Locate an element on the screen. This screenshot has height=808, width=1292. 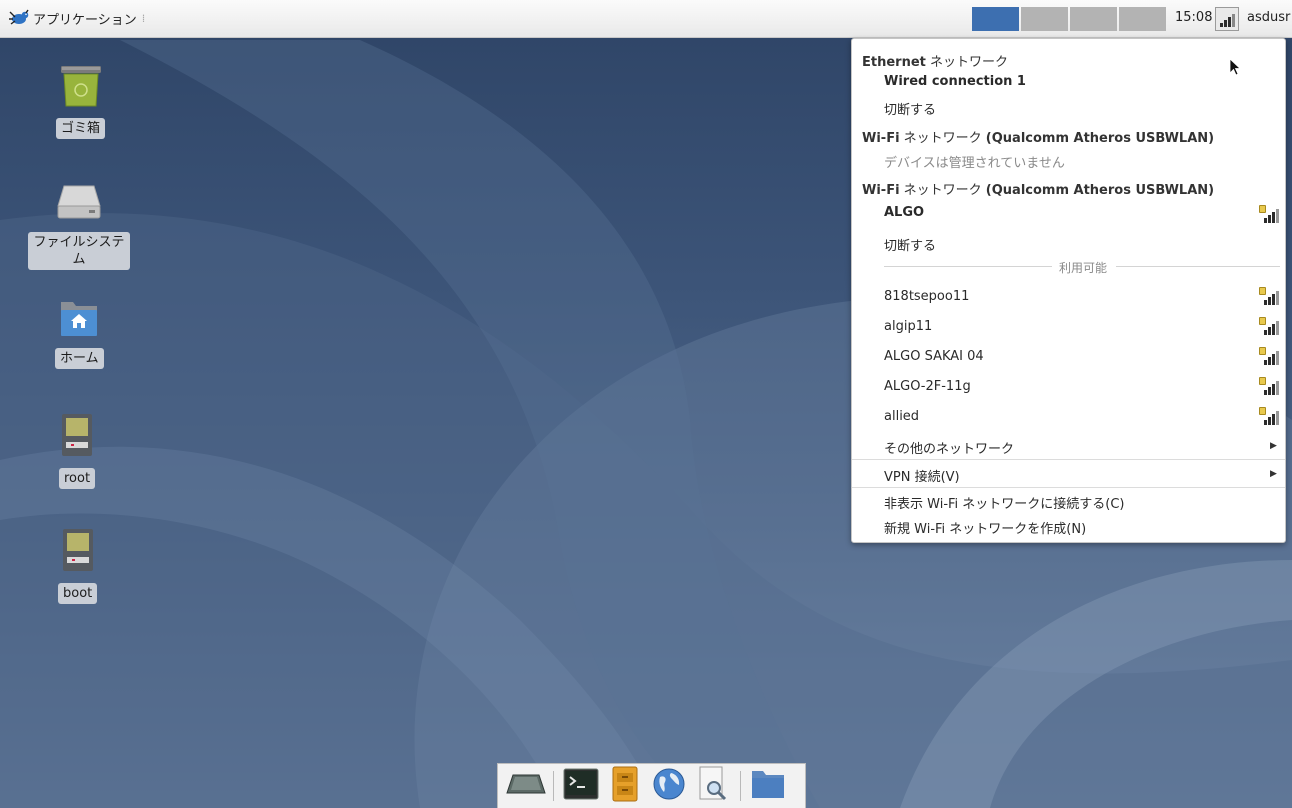
file-manager-launcher is located at coordinates (625, 786).